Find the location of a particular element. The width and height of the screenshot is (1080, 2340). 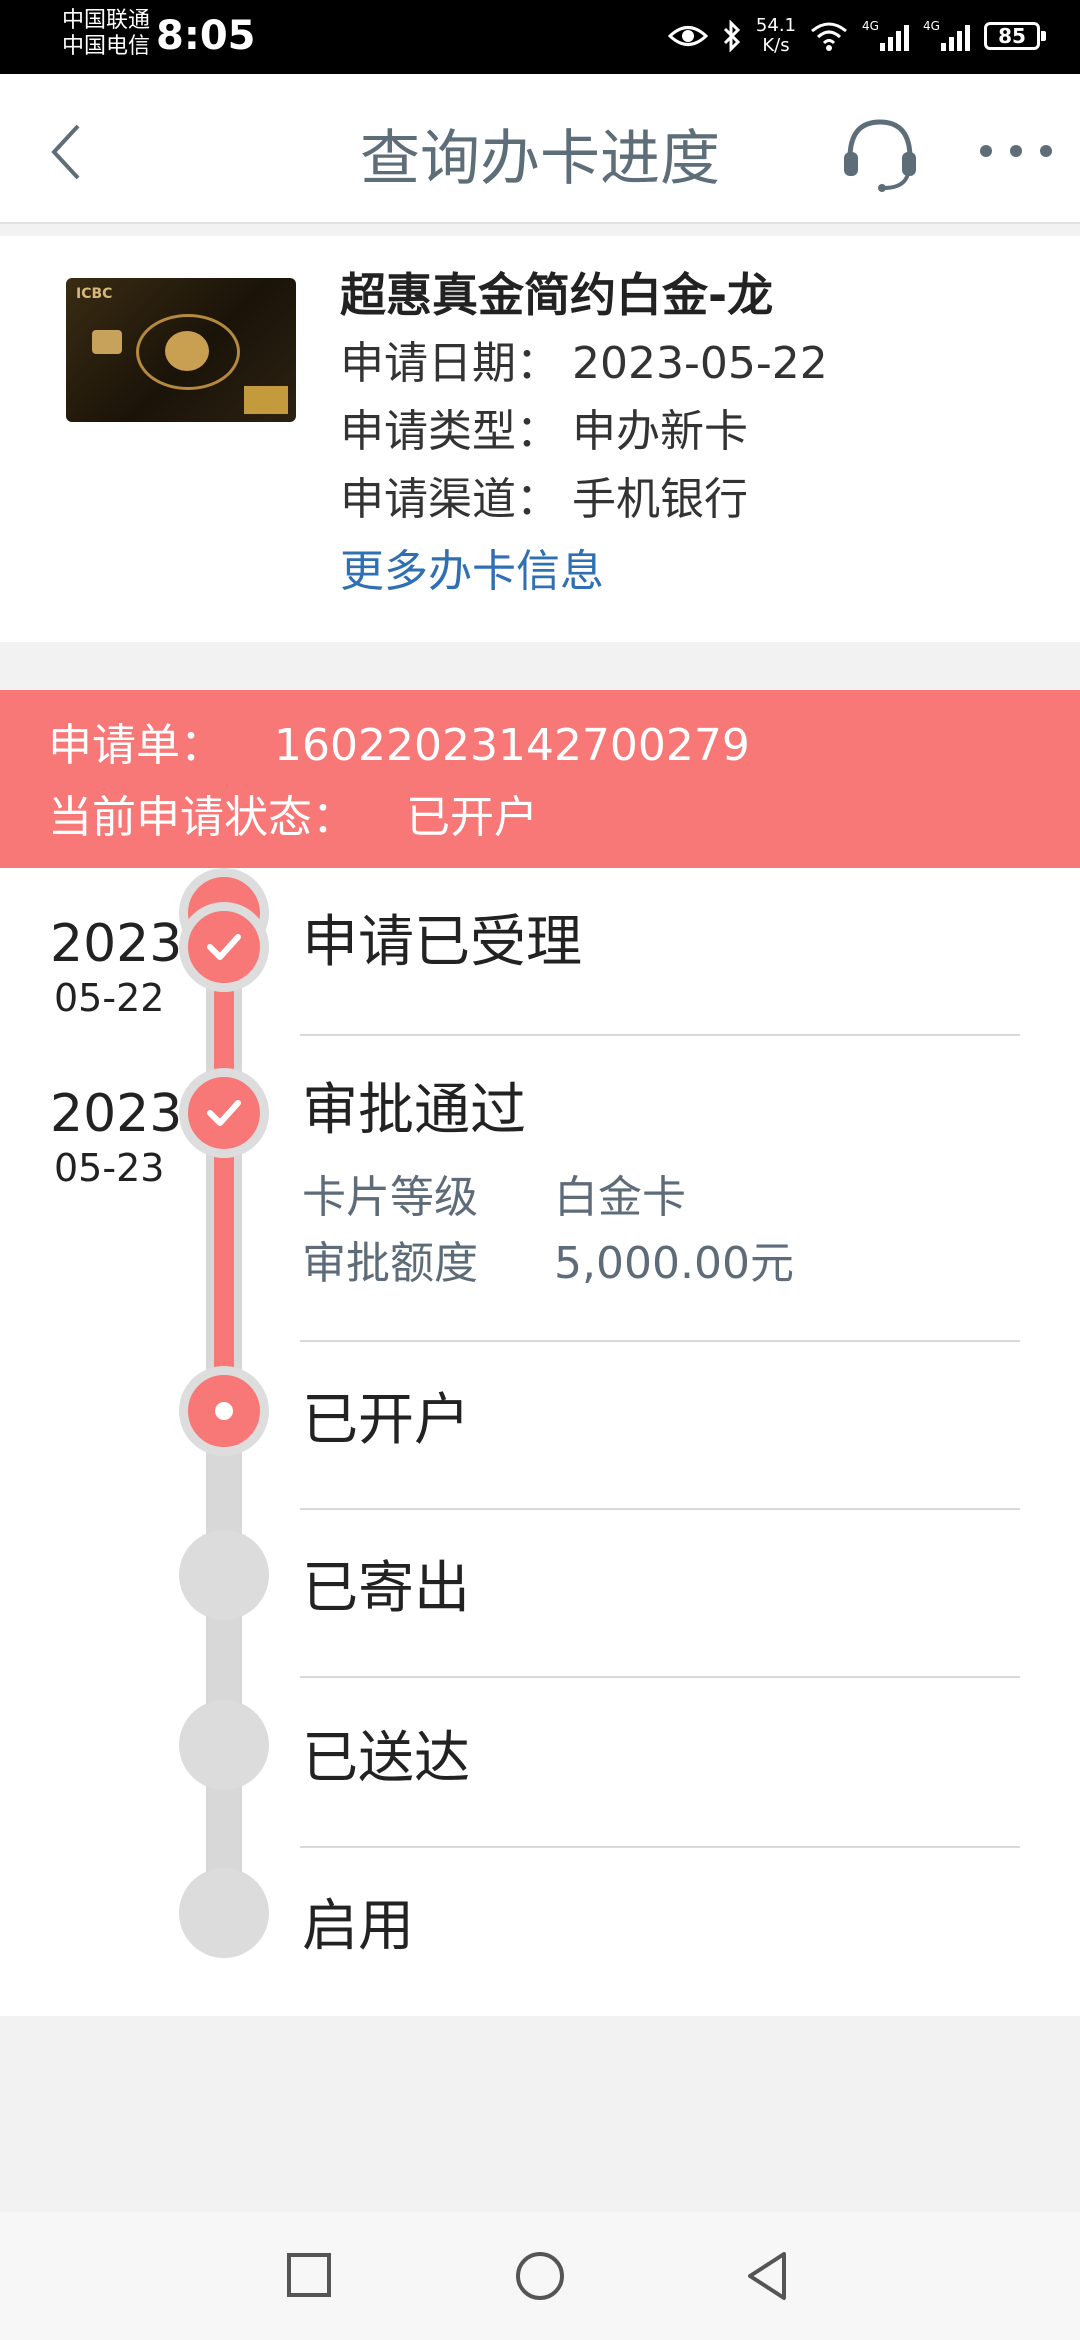

signal-2-label: 4G is located at coordinates (931, 26).